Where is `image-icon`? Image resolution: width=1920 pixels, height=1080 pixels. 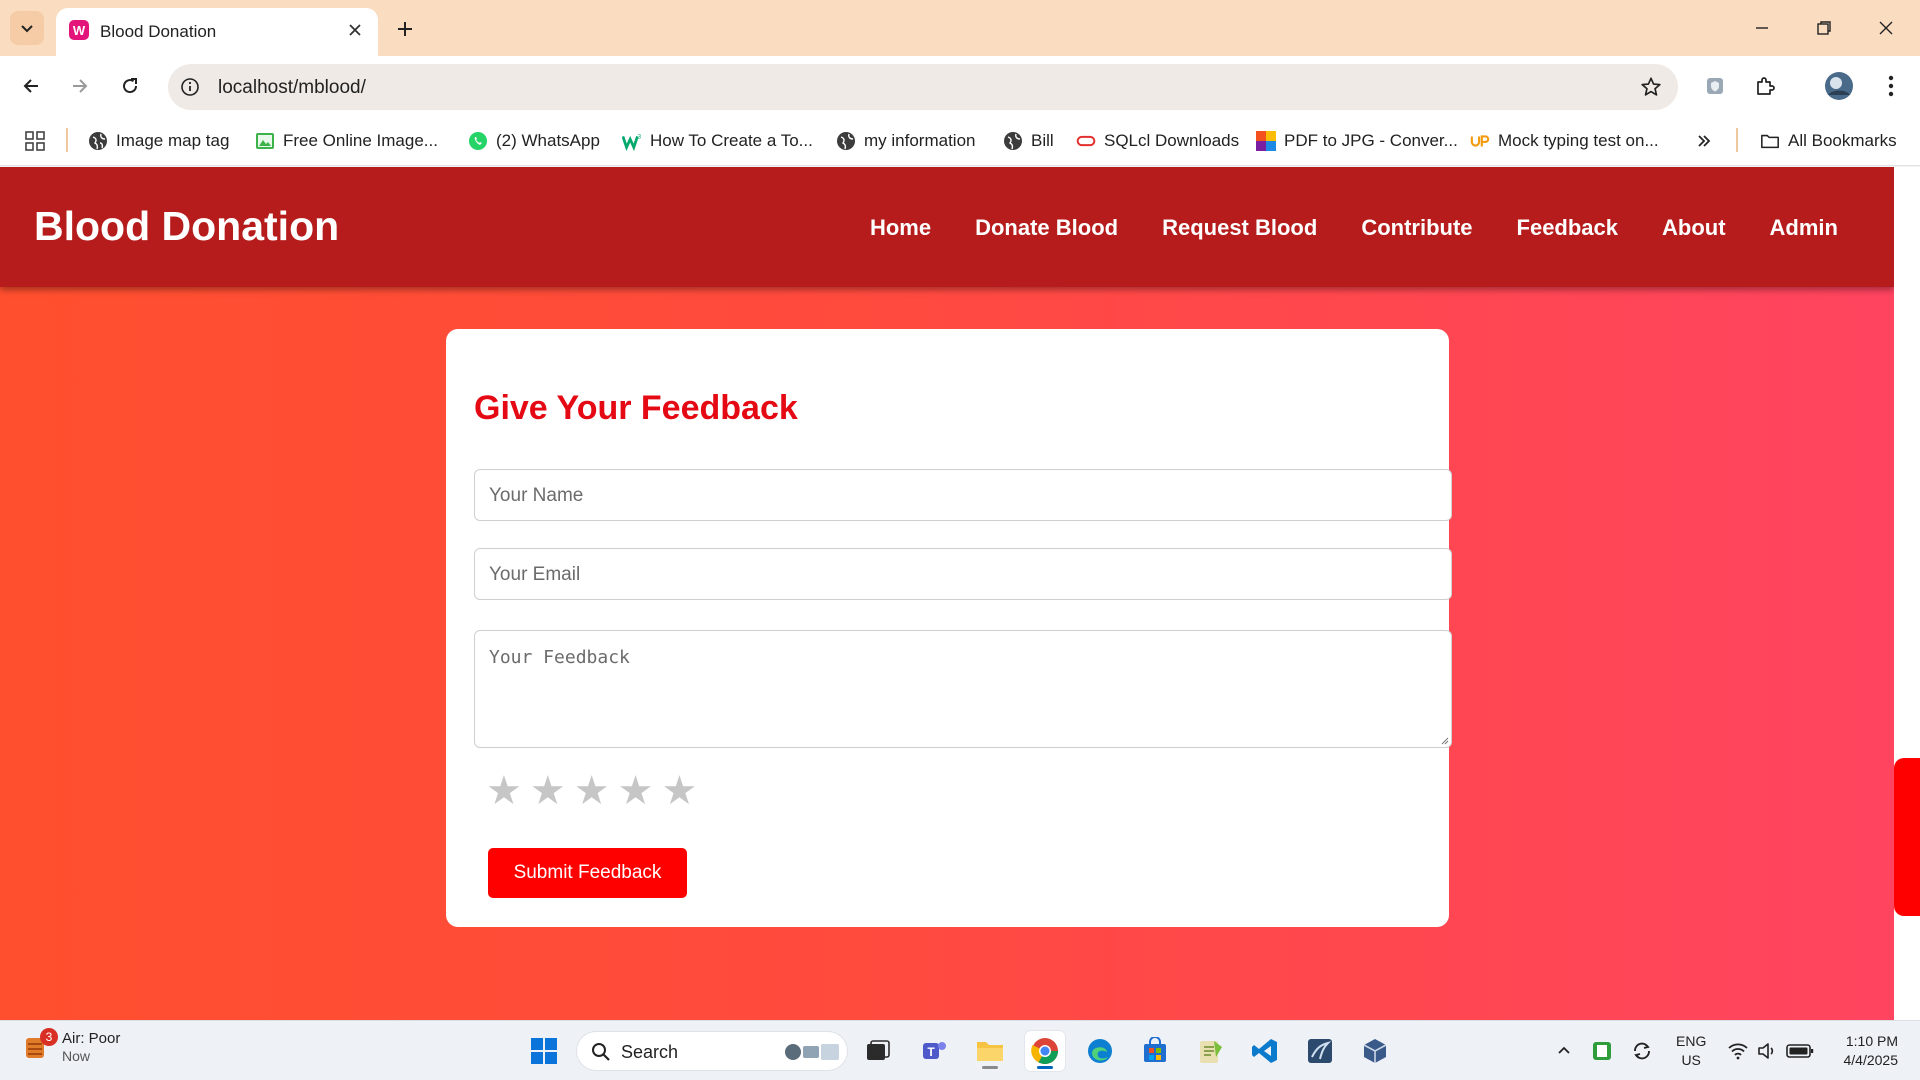 image-icon is located at coordinates (265, 141).